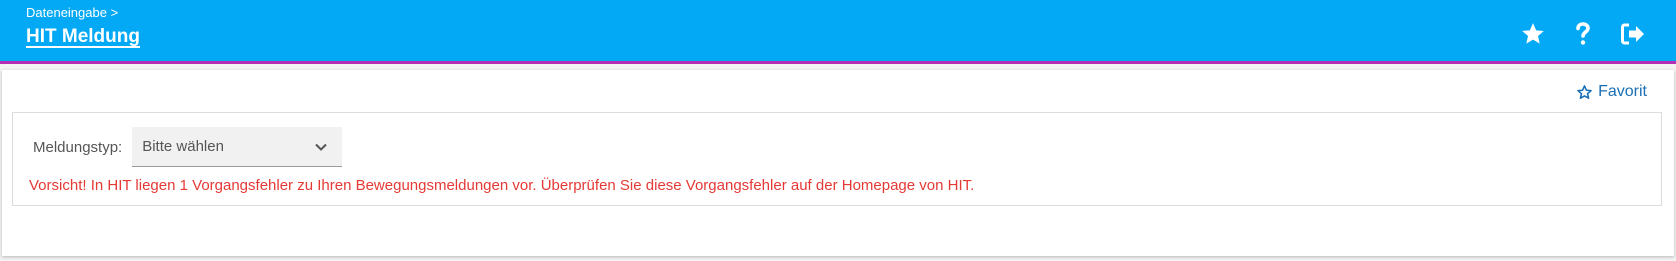  Describe the element at coordinates (72, 12) in the screenshot. I see `breadcrumb: Dateneingabe >` at that location.